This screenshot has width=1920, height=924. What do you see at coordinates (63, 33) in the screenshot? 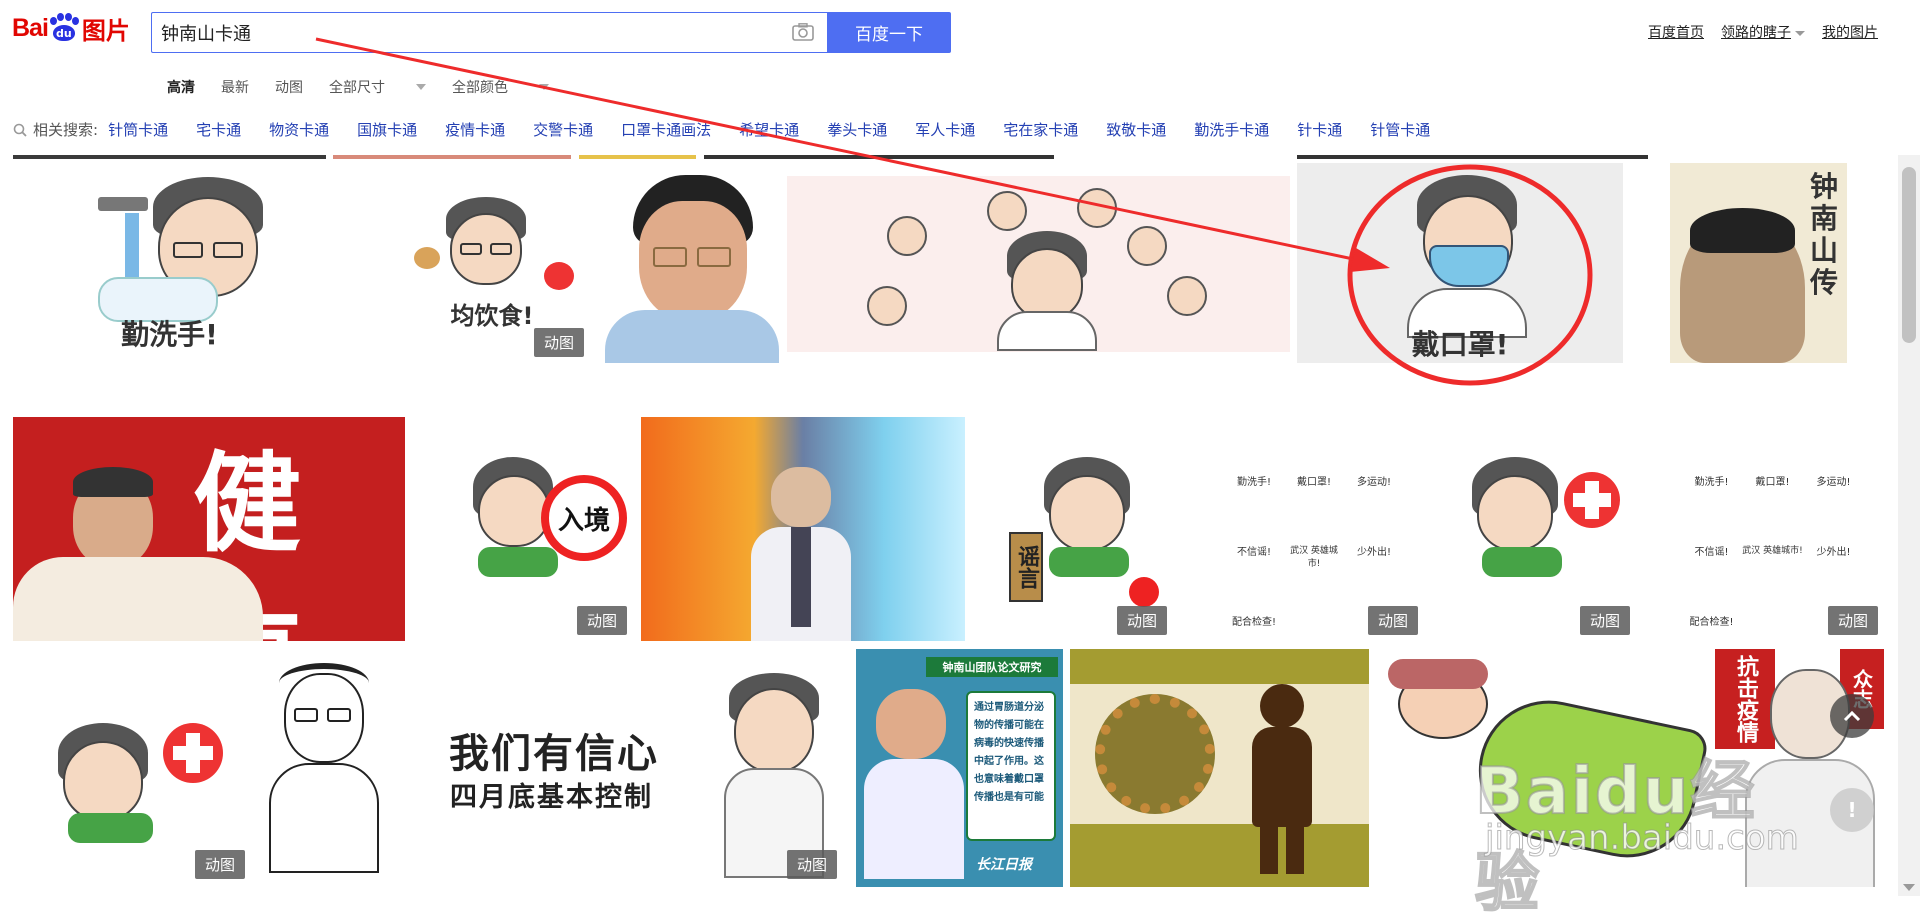
I see `logo-du: du` at bounding box center [63, 33].